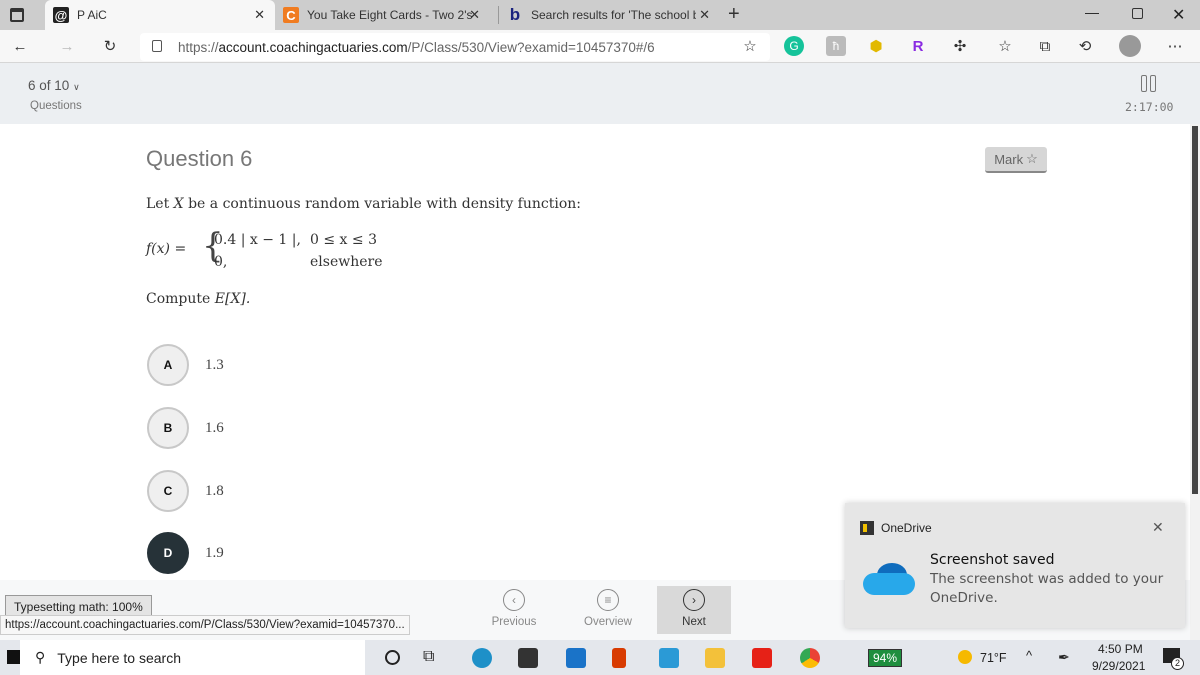 The height and width of the screenshot is (675, 1200). I want to click on office-icon, so click(619, 658).